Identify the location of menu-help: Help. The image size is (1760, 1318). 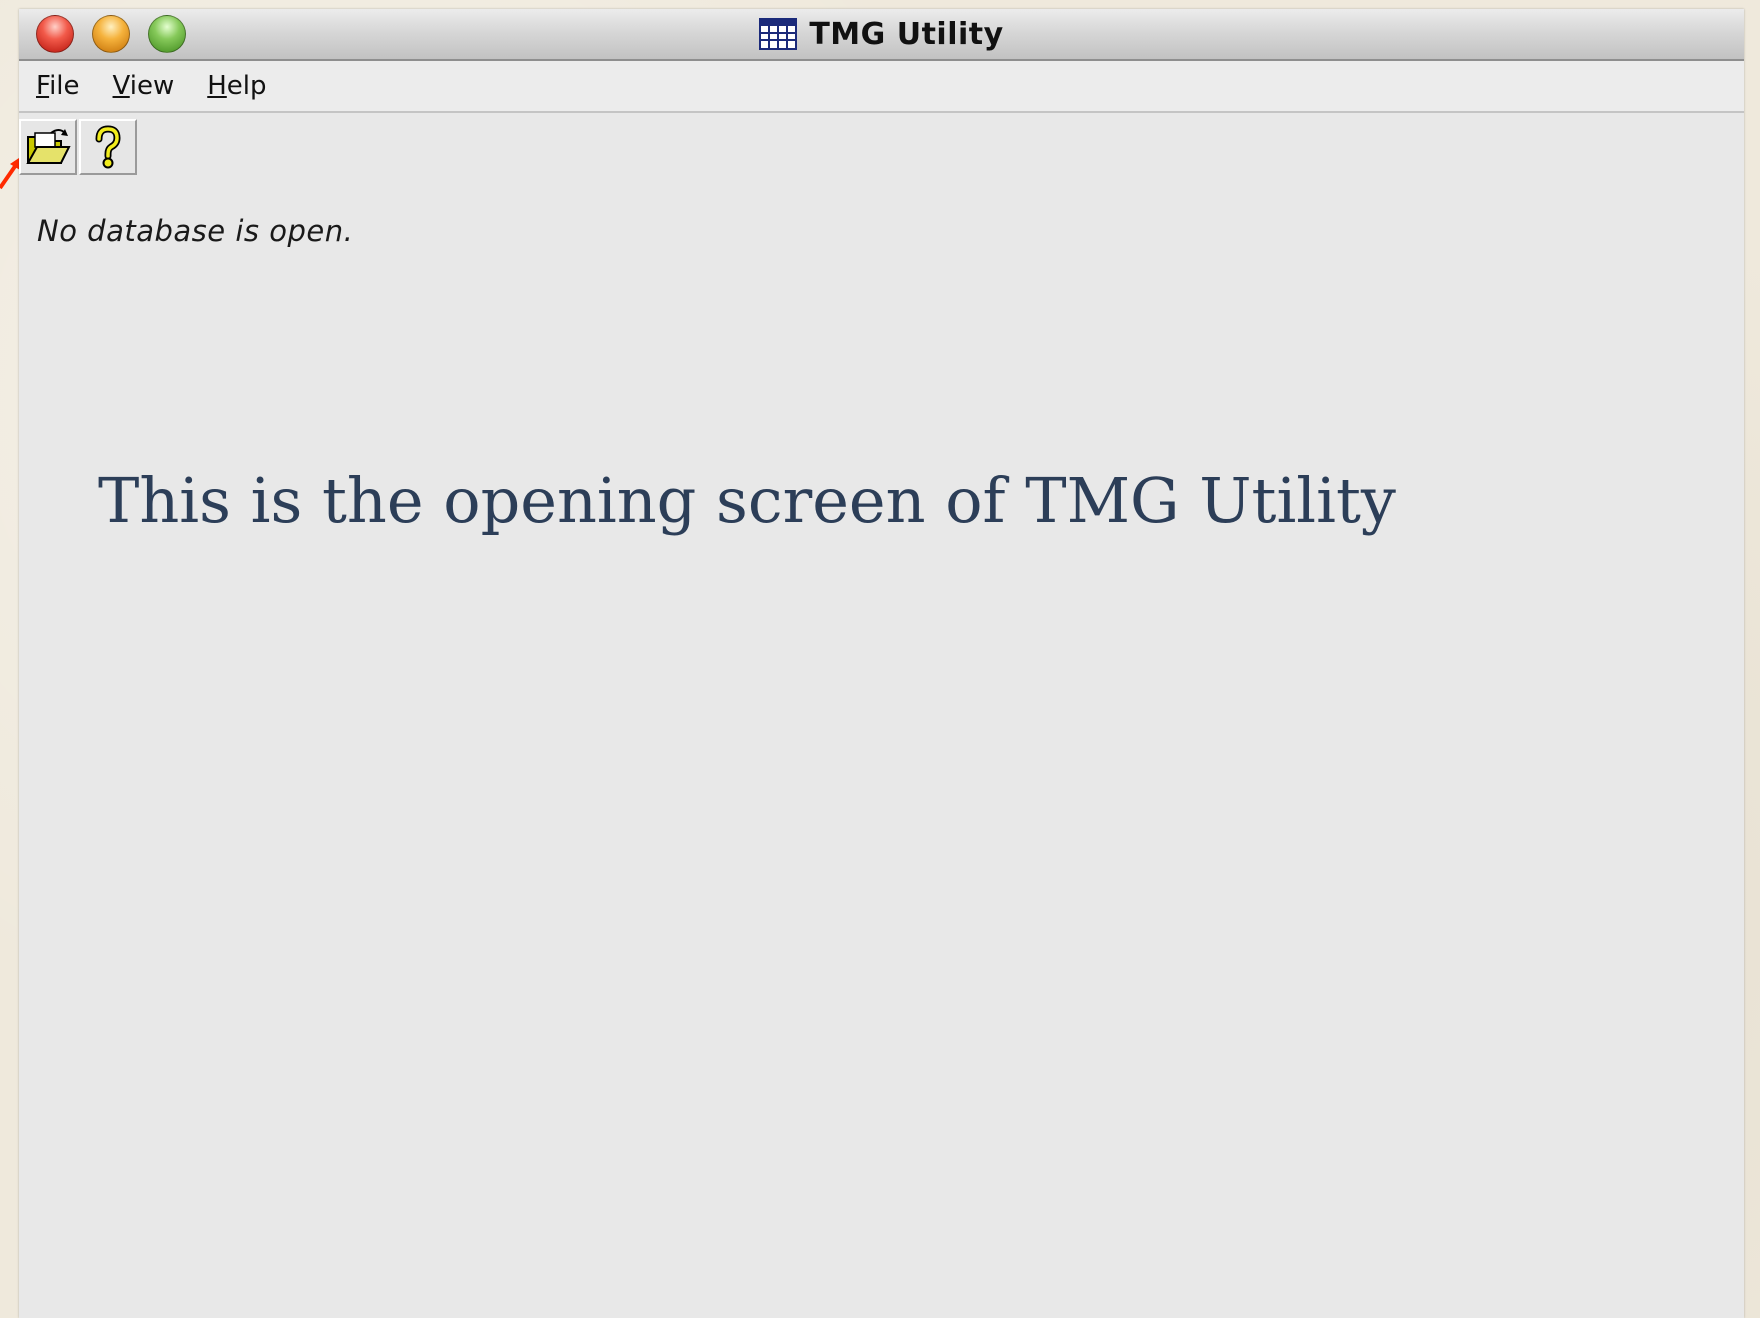
(236, 86).